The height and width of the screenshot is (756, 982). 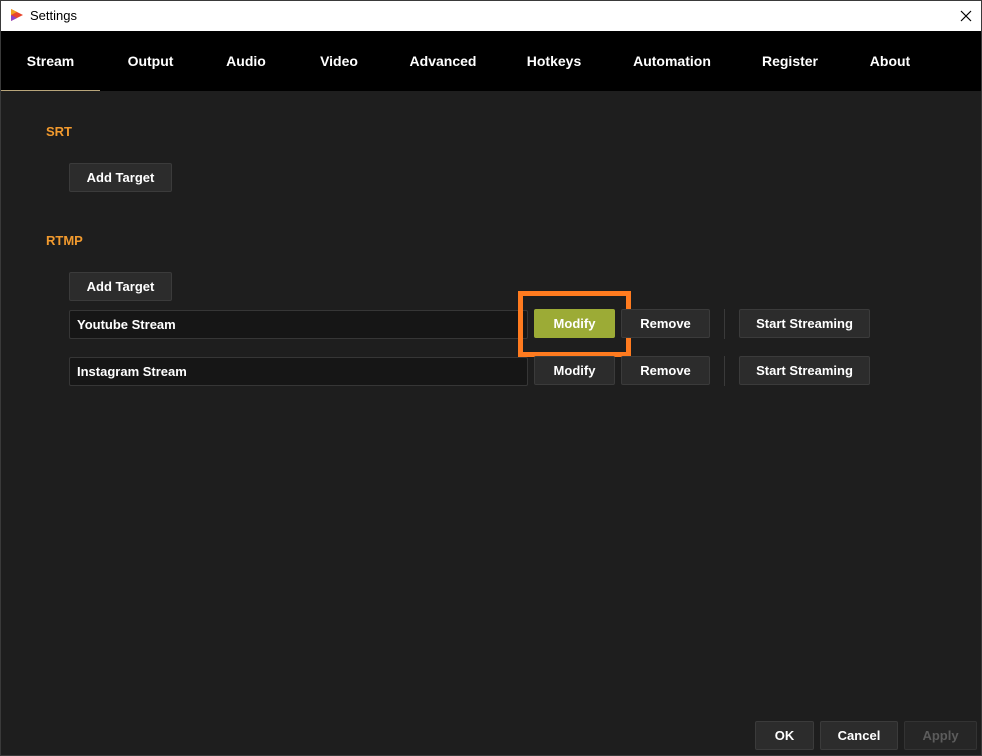 I want to click on target-name-field: Instagram Stream, so click(x=298, y=371).